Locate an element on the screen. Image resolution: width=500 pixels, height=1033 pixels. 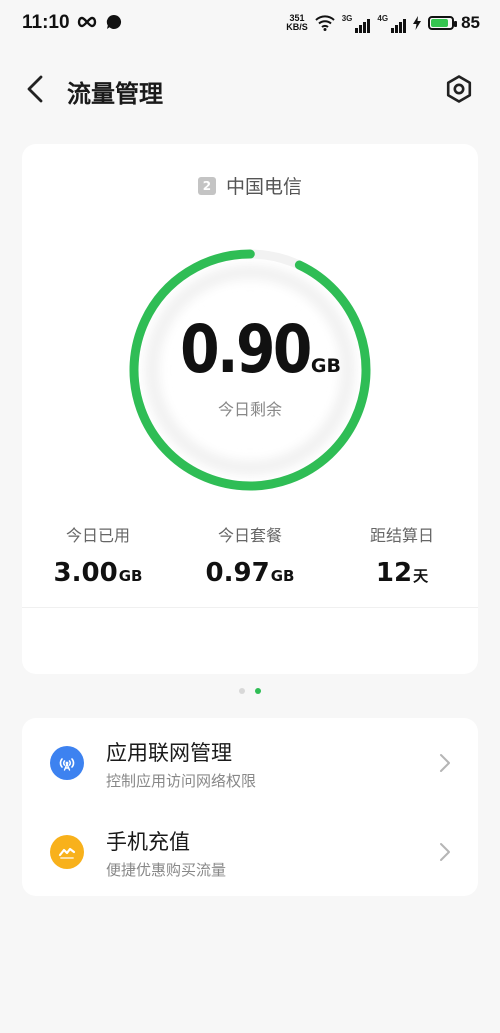
remaining-label: 今日剩余 is located at coordinates (249, 409).